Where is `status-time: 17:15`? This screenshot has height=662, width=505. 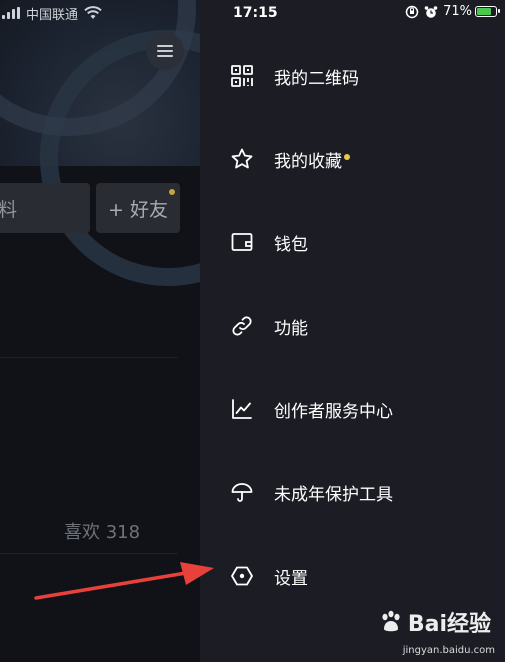
status-time: 17:15 is located at coordinates (255, 13).